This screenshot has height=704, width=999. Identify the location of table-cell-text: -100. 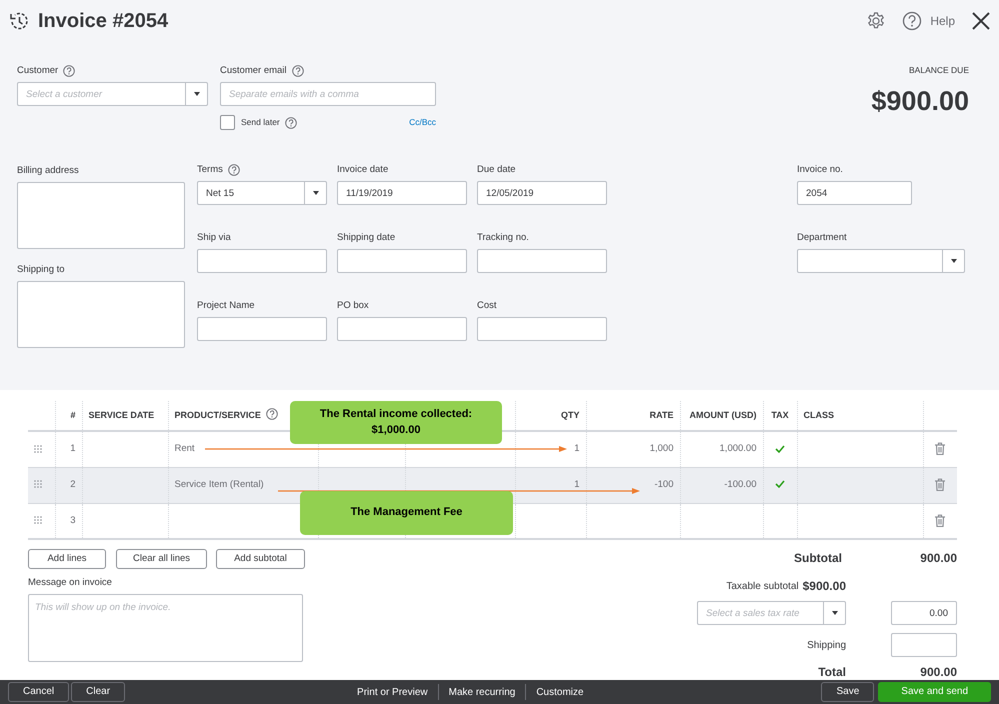
(664, 484).